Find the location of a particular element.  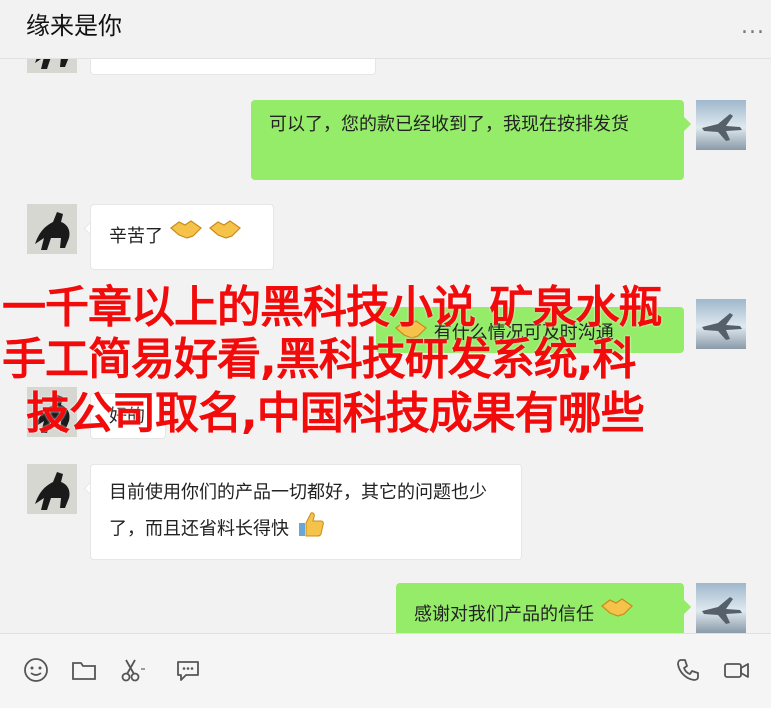

message-bubble-partial is located at coordinates (233, 67).